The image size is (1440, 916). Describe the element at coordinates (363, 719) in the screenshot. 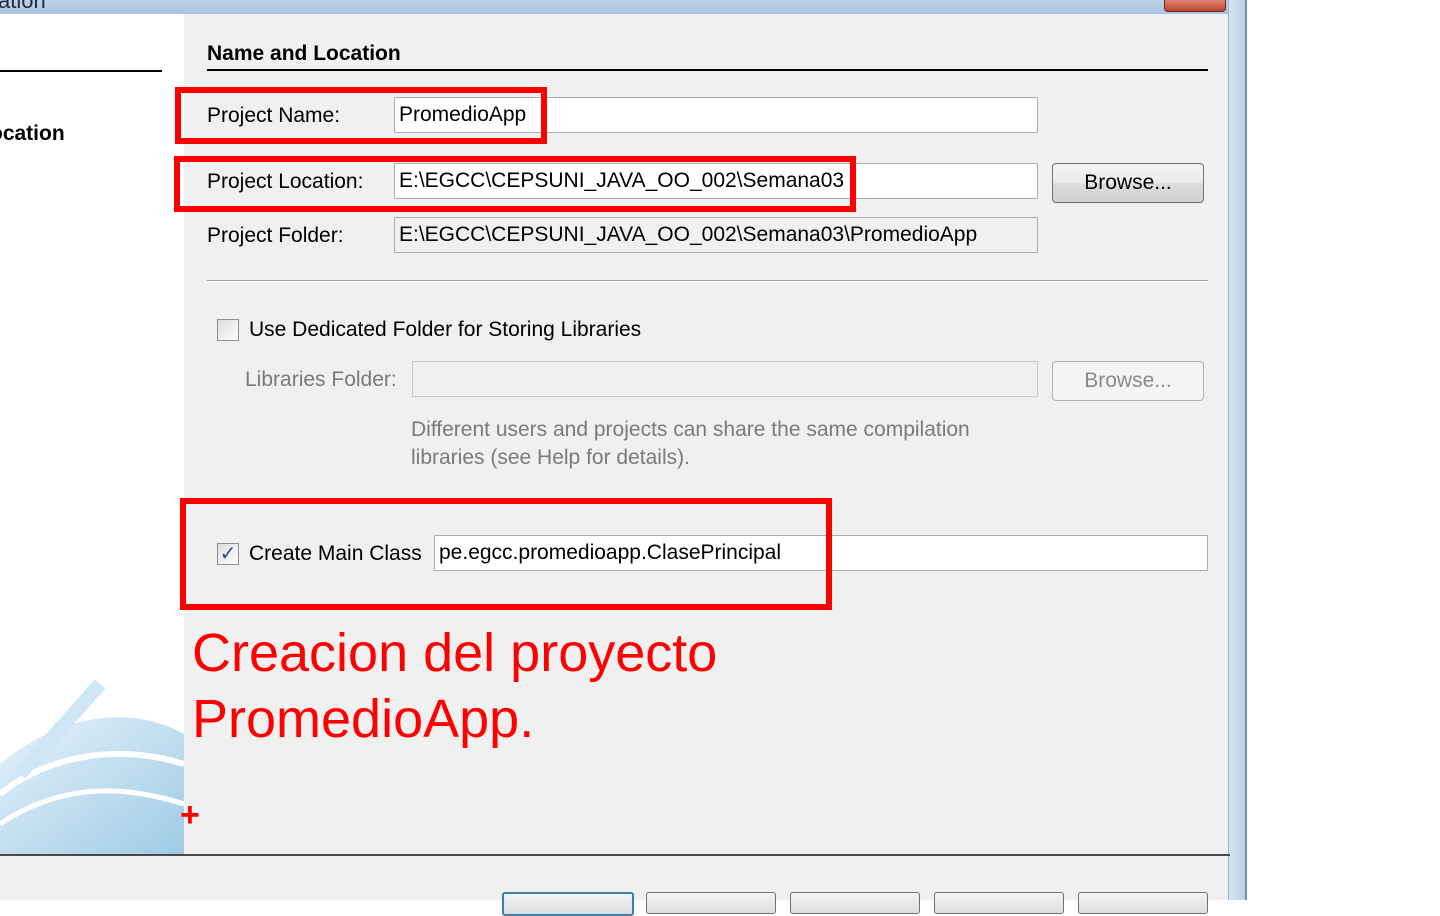

I see `annotation-line-2: PromedioApp.` at that location.